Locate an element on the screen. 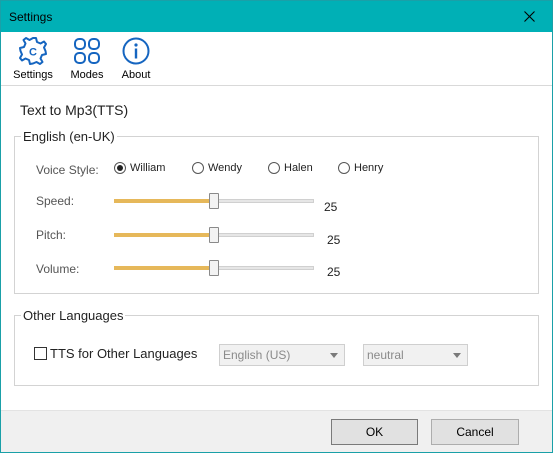 Image resolution: width=553 pixels, height=453 pixels. toolbar-about-label: About is located at coordinates (136, 75).